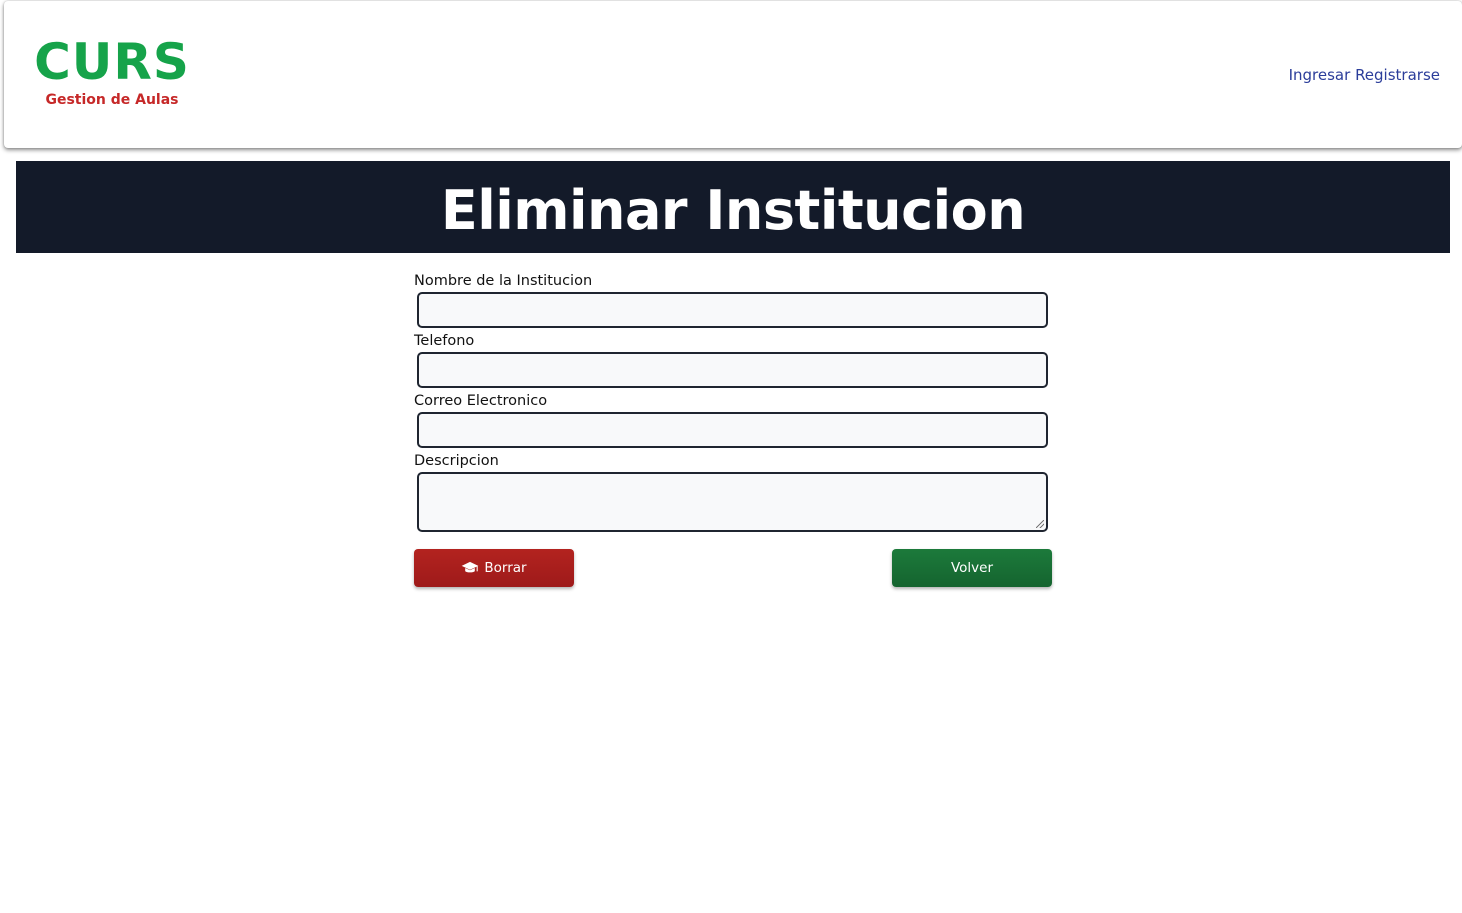 The width and height of the screenshot is (1462, 913). What do you see at coordinates (733, 568) in the screenshot?
I see `form-actions: Borrar Volver` at bounding box center [733, 568].